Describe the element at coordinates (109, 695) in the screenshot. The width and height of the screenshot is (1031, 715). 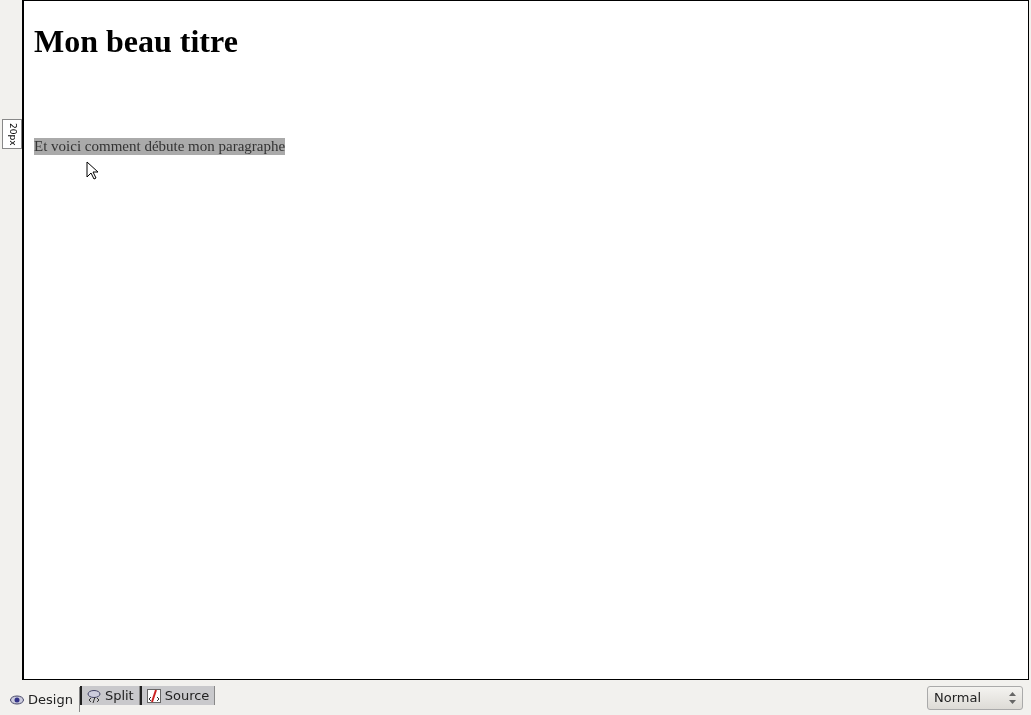
I see `view-tab: Split` at that location.